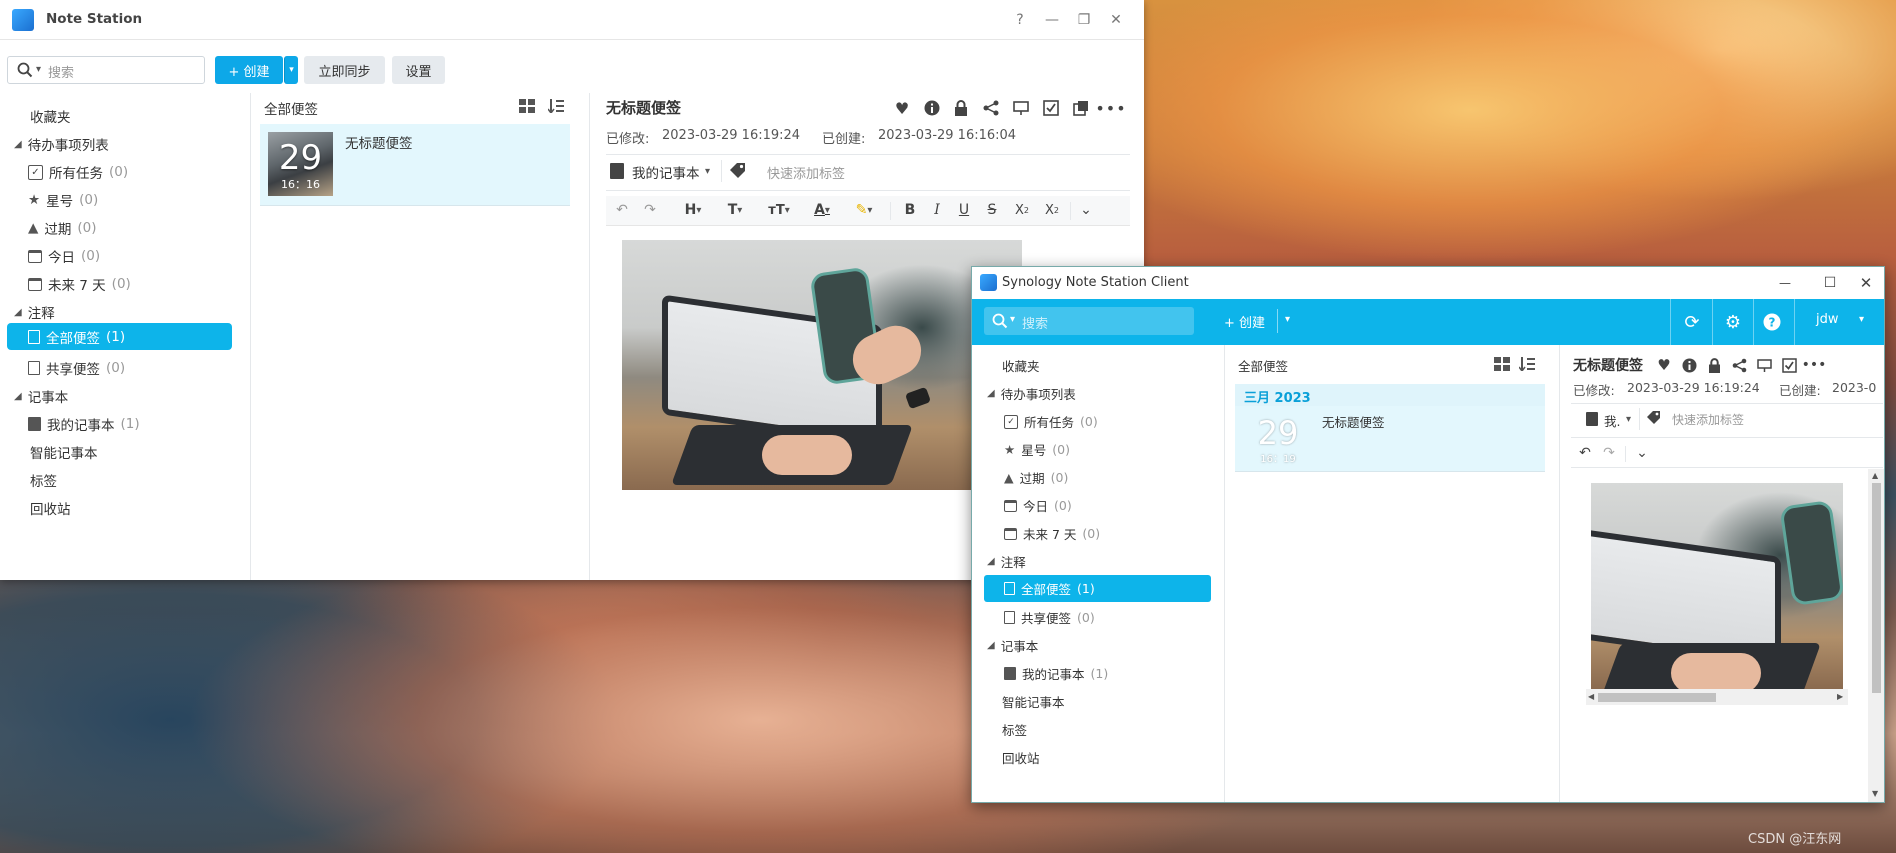 Image resolution: width=1896 pixels, height=853 pixels. Describe the element at coordinates (992, 210) in the screenshot. I see `strikethrough-icon: S` at that location.